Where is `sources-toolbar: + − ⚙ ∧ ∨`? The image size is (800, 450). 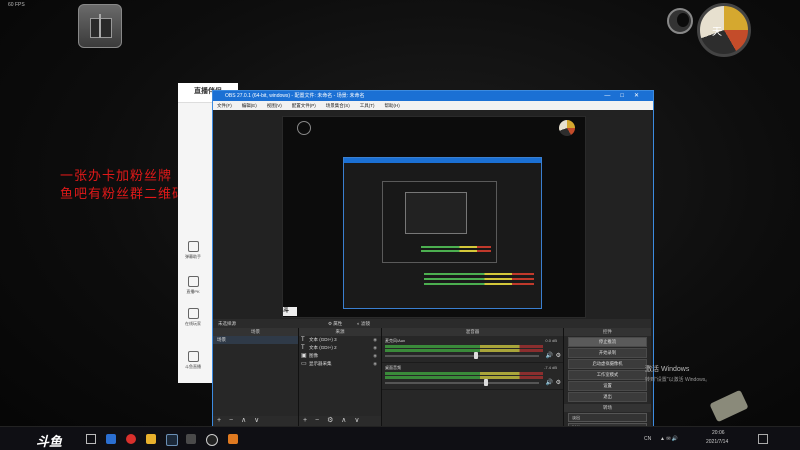
sources-toolbar: + − ⚙ ∧ ∨ is located at coordinates (340, 421).